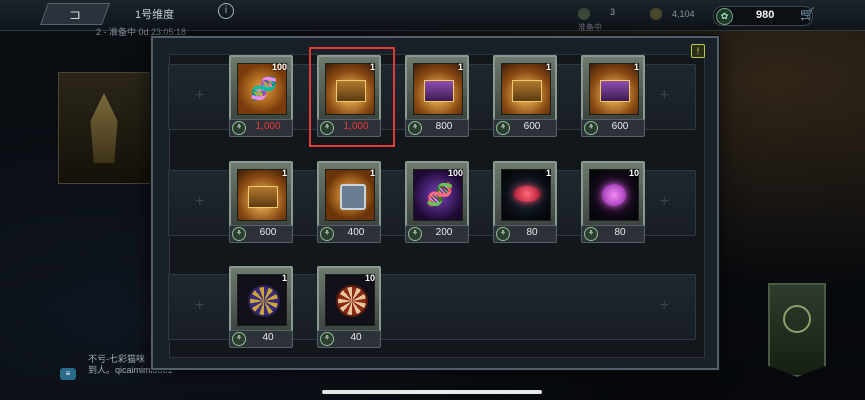 The height and width of the screenshot is (400, 865). Describe the element at coordinates (268, 126) in the screenshot. I see `price-value: 1,000` at that location.